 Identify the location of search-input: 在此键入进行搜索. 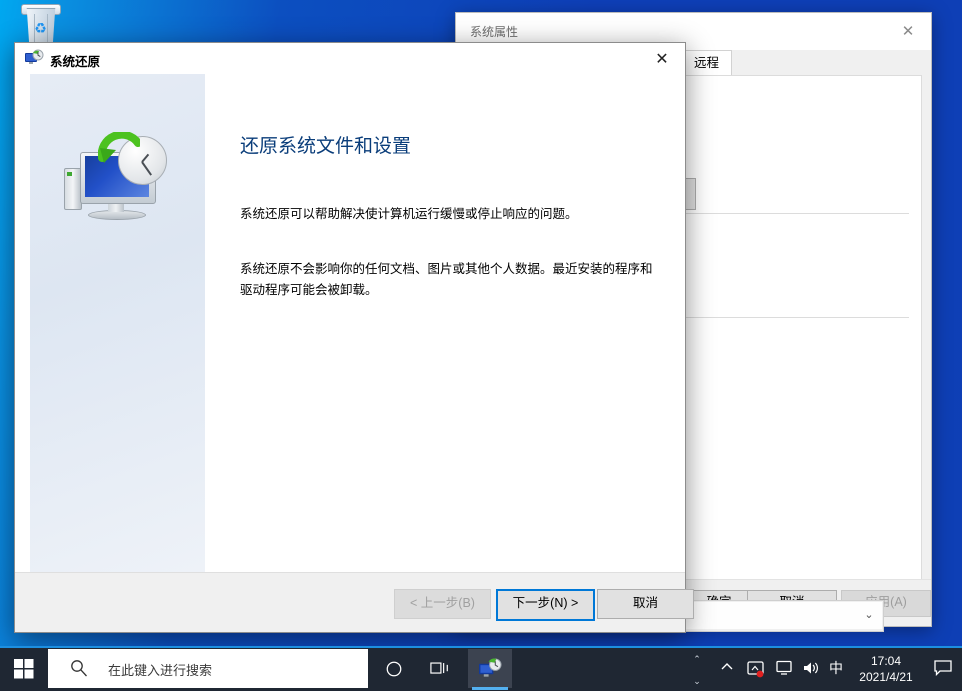
(208, 668).